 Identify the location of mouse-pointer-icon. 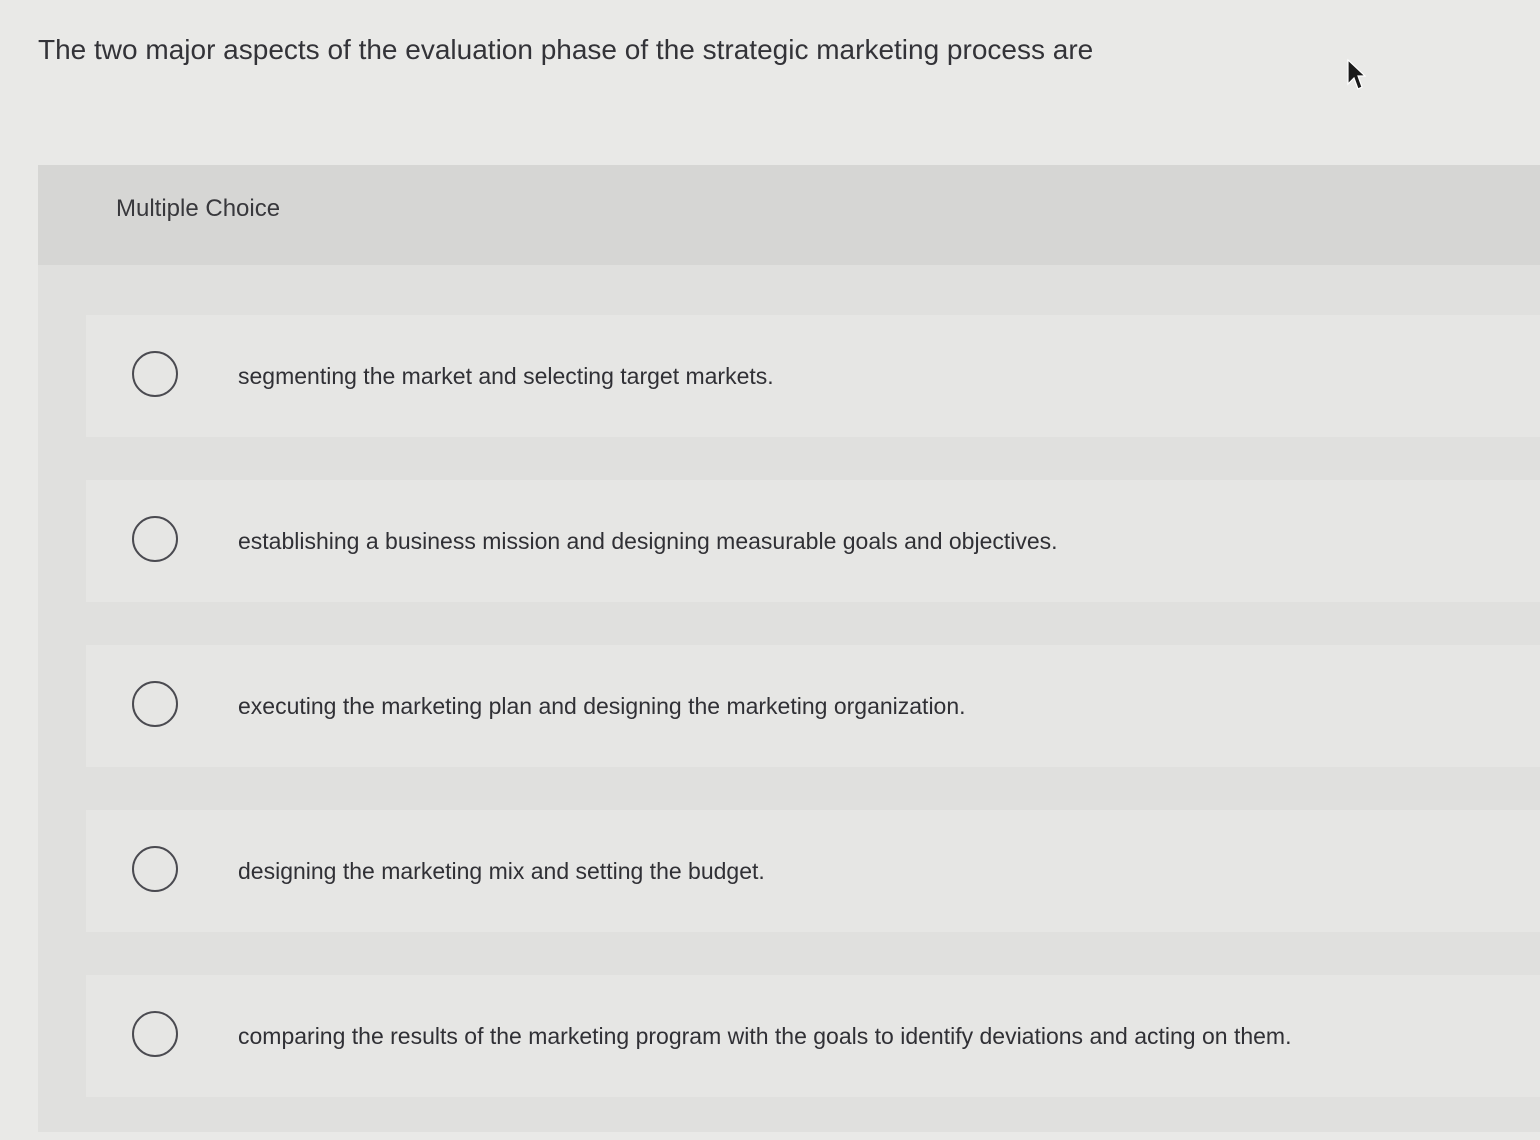
(1356, 74).